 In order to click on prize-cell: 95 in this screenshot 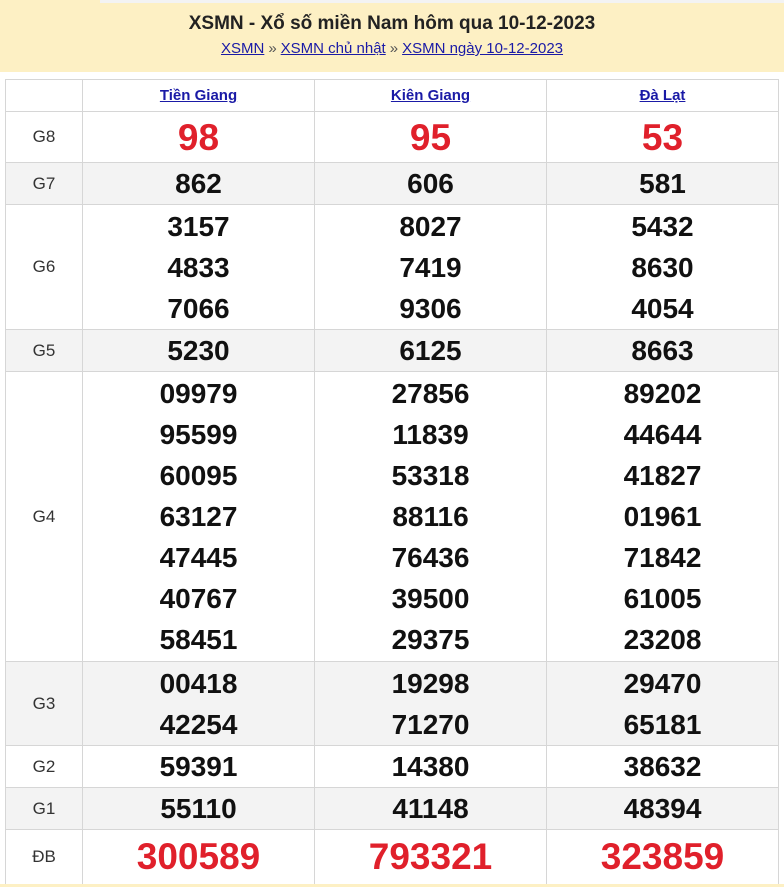, I will do `click(430, 137)`.